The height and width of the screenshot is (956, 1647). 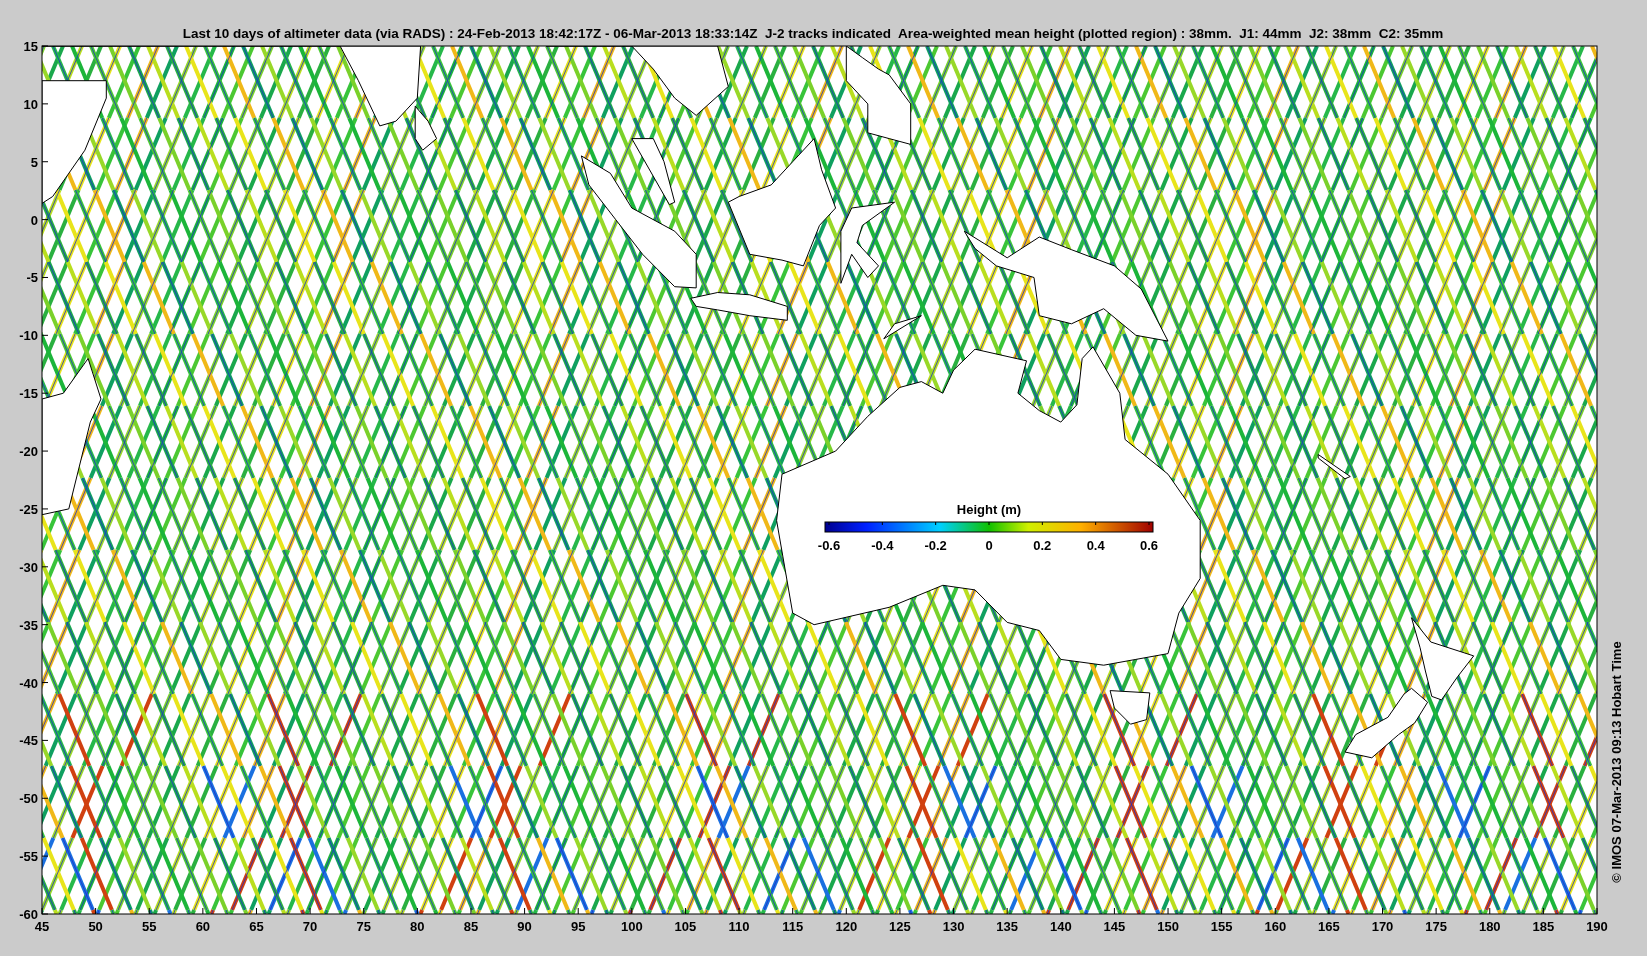 What do you see at coordinates (685, 926) in the screenshot?
I see `x-tick-label: 105` at bounding box center [685, 926].